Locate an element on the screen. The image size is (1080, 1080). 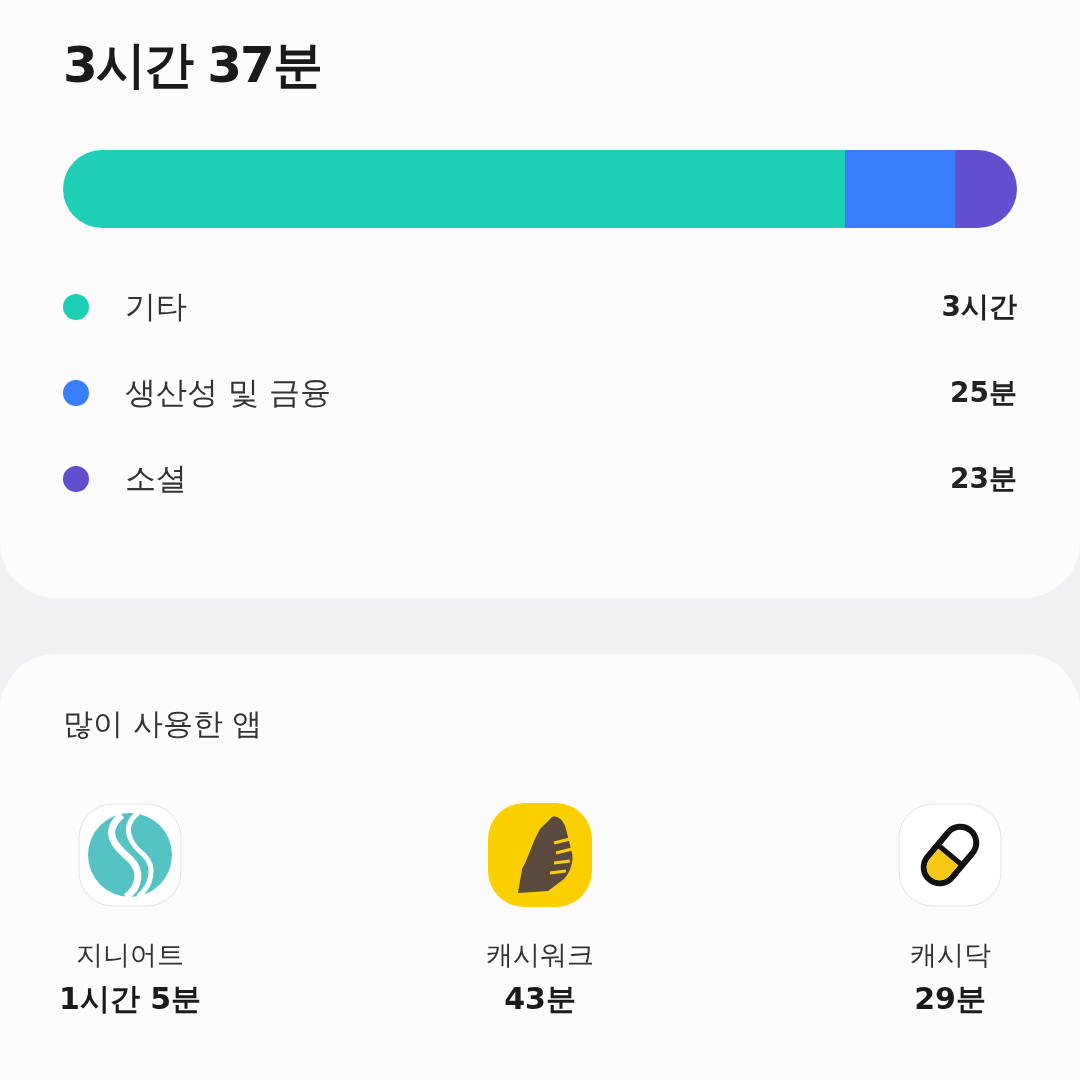
app-time: 1시간 5분 is located at coordinates (130, 999).